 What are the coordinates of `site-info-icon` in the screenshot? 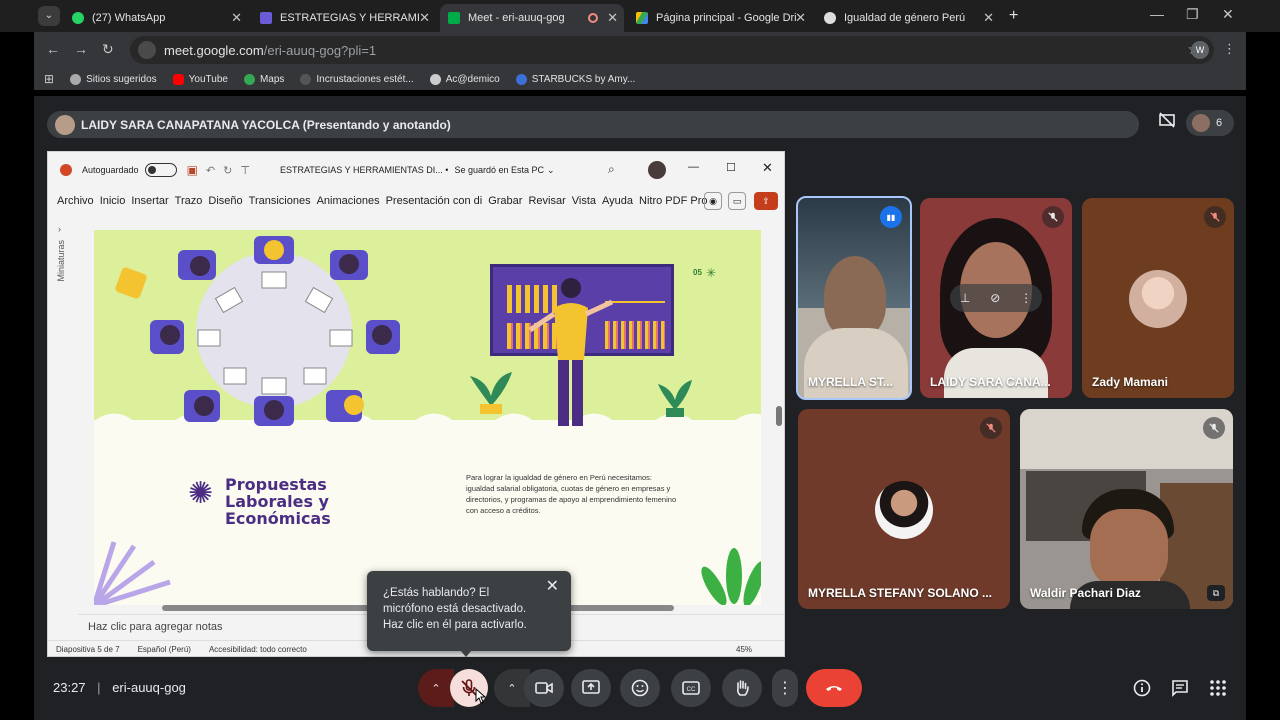 It's located at (147, 50).